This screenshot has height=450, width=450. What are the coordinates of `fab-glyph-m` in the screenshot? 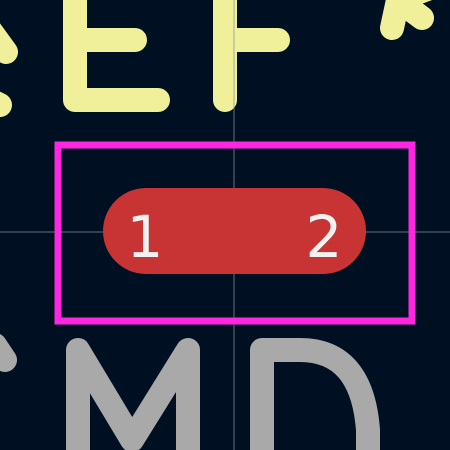 It's located at (133, 394).